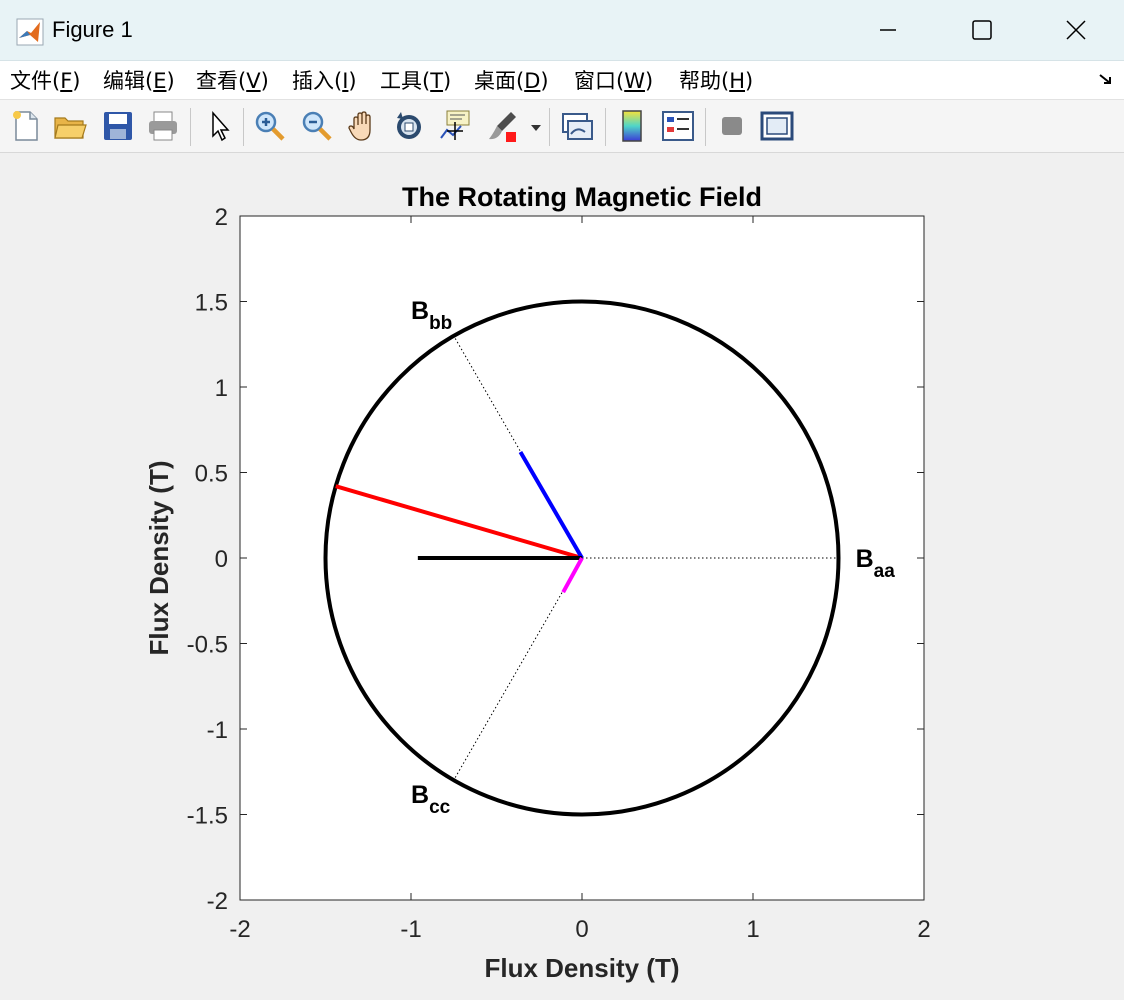 This screenshot has height=1000, width=1124. What do you see at coordinates (632, 126) in the screenshot?
I see `colorbar-icon` at bounding box center [632, 126].